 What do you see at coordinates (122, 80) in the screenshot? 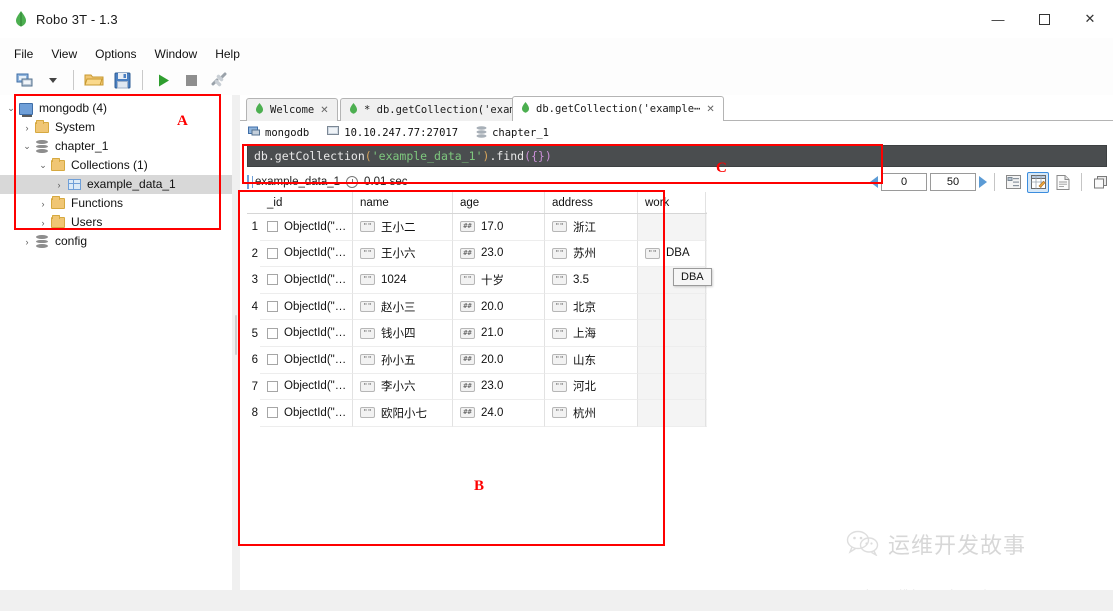
I see `save-icon` at bounding box center [122, 80].